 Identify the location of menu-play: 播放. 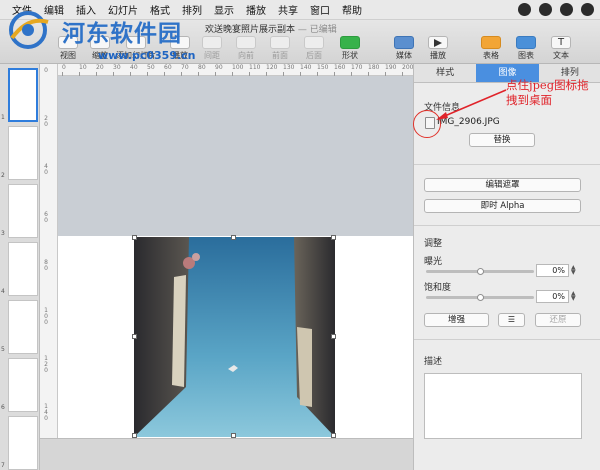
(256, 9).